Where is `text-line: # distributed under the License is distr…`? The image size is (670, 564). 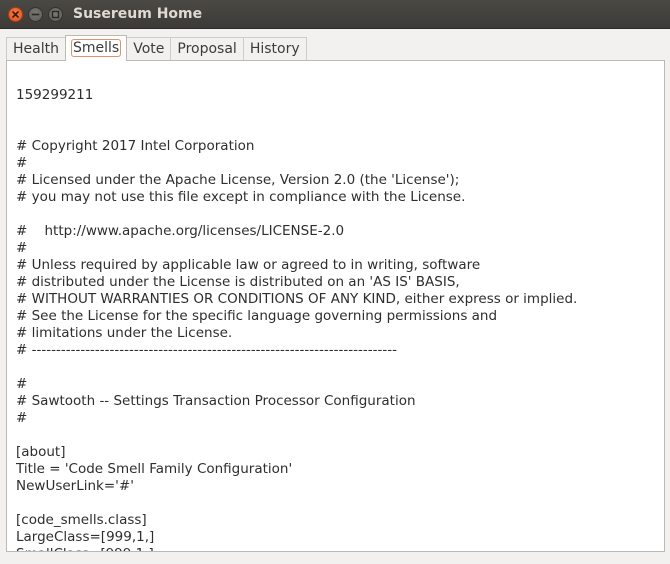
text-line: # distributed under the License is distr… is located at coordinates (238, 282).